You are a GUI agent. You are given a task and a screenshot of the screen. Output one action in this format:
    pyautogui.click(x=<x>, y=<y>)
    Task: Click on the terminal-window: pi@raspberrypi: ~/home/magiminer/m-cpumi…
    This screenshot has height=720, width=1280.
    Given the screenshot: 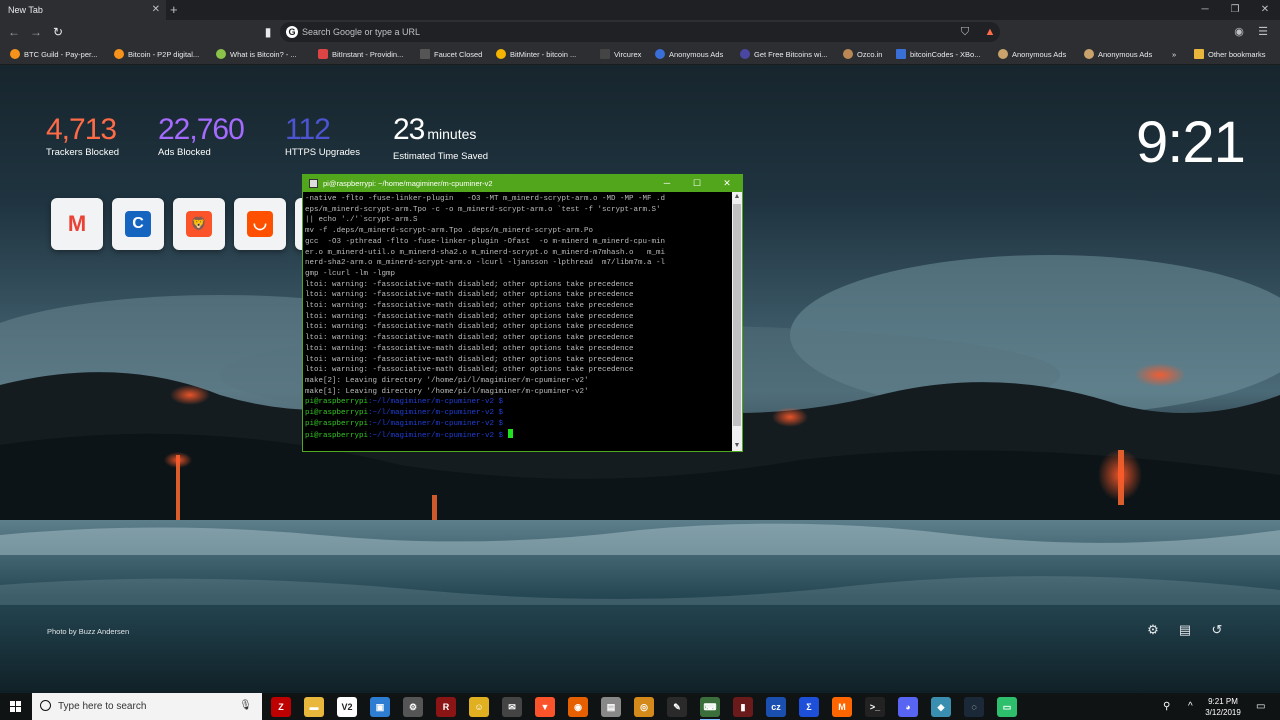 What is the action you would take?
    pyautogui.click(x=522, y=313)
    